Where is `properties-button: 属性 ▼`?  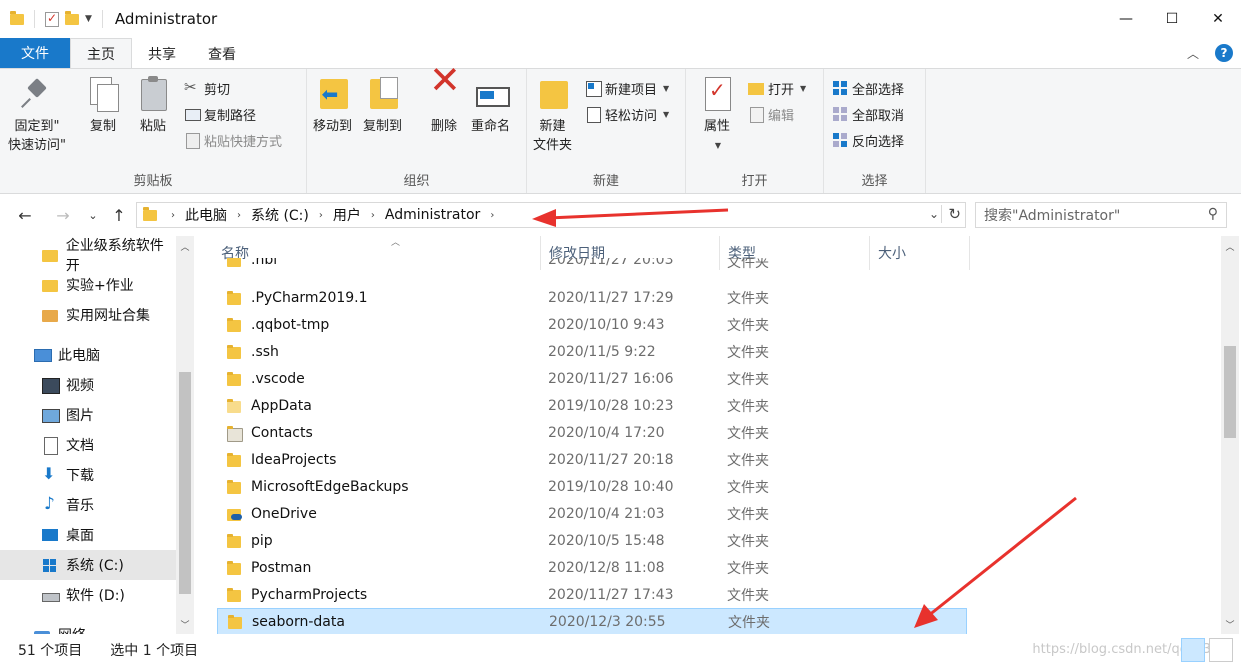
properties-button: 属性 ▼ is located at coordinates (717, 115).